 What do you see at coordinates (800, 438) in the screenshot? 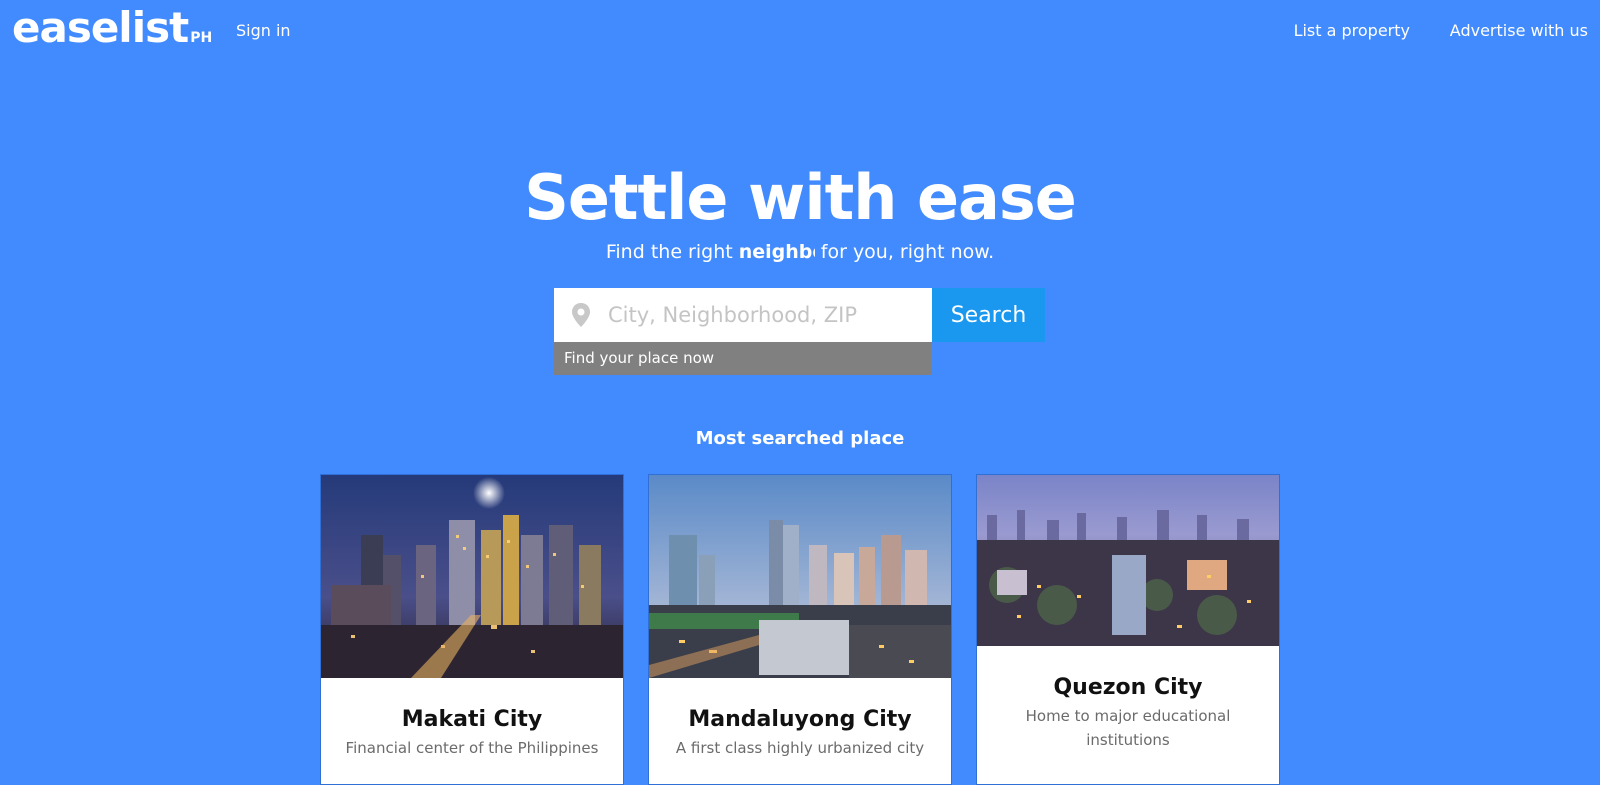
I see `section-title: Most searched place` at bounding box center [800, 438].